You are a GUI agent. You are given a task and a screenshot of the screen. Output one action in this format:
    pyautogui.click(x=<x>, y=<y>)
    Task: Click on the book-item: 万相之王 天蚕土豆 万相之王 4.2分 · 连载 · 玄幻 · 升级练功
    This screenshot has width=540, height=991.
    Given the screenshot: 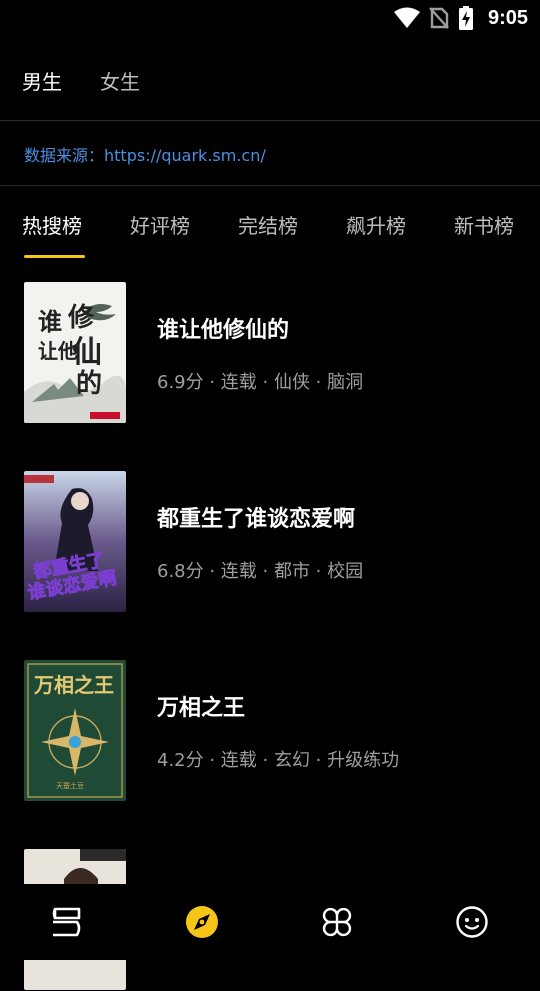 What is the action you would take?
    pyautogui.click(x=270, y=731)
    